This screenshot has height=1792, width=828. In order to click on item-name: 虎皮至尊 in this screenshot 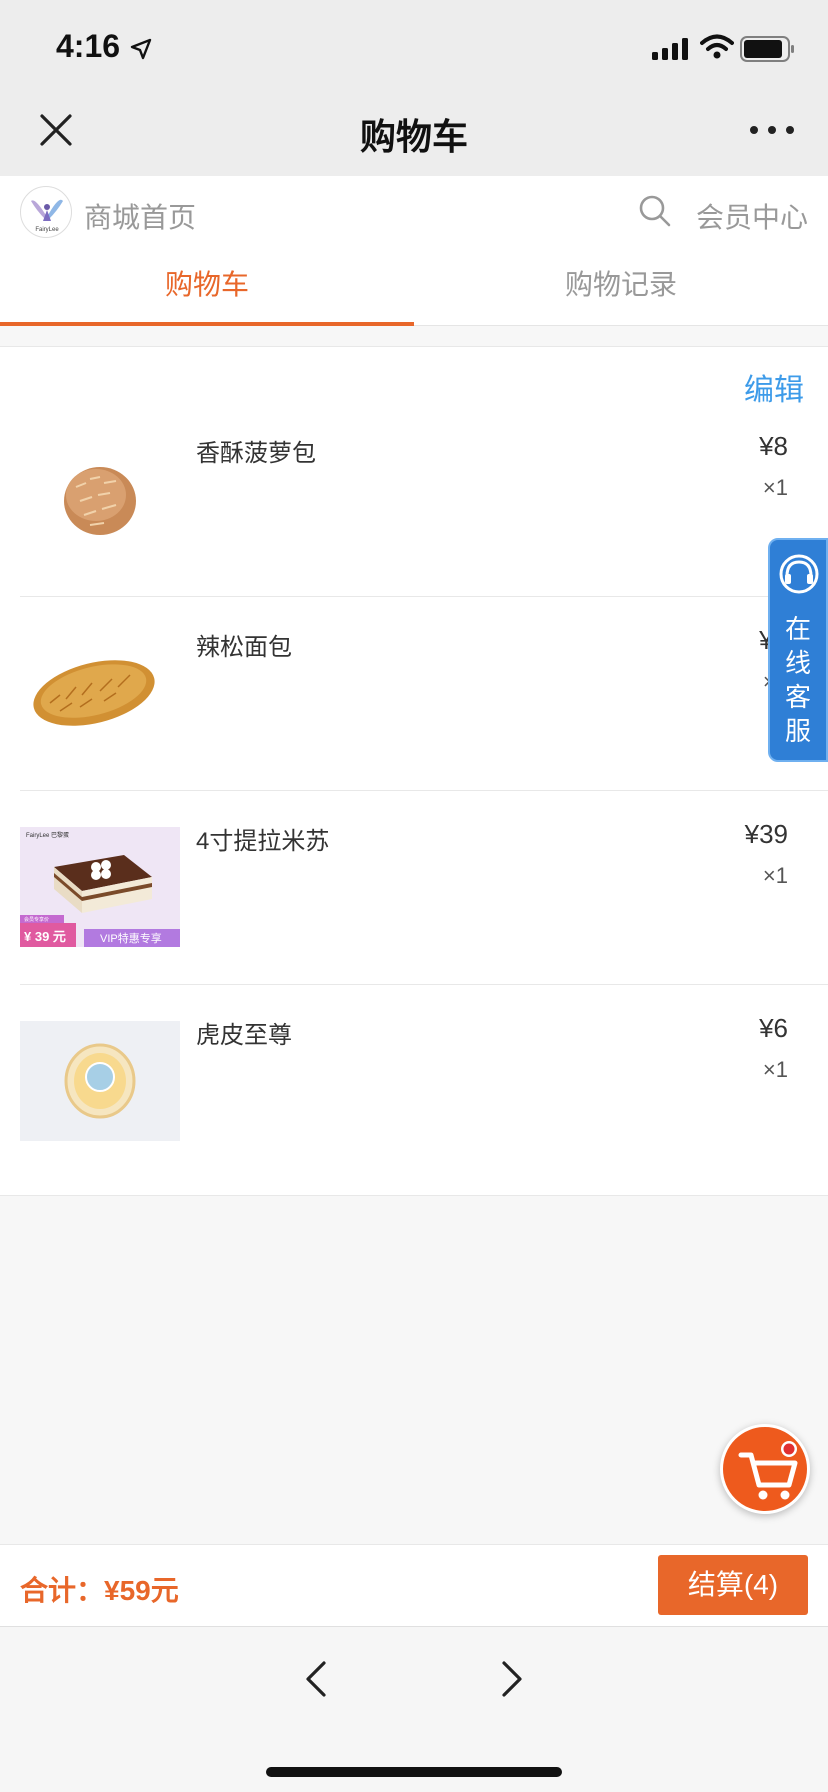, I will do `click(244, 1035)`.